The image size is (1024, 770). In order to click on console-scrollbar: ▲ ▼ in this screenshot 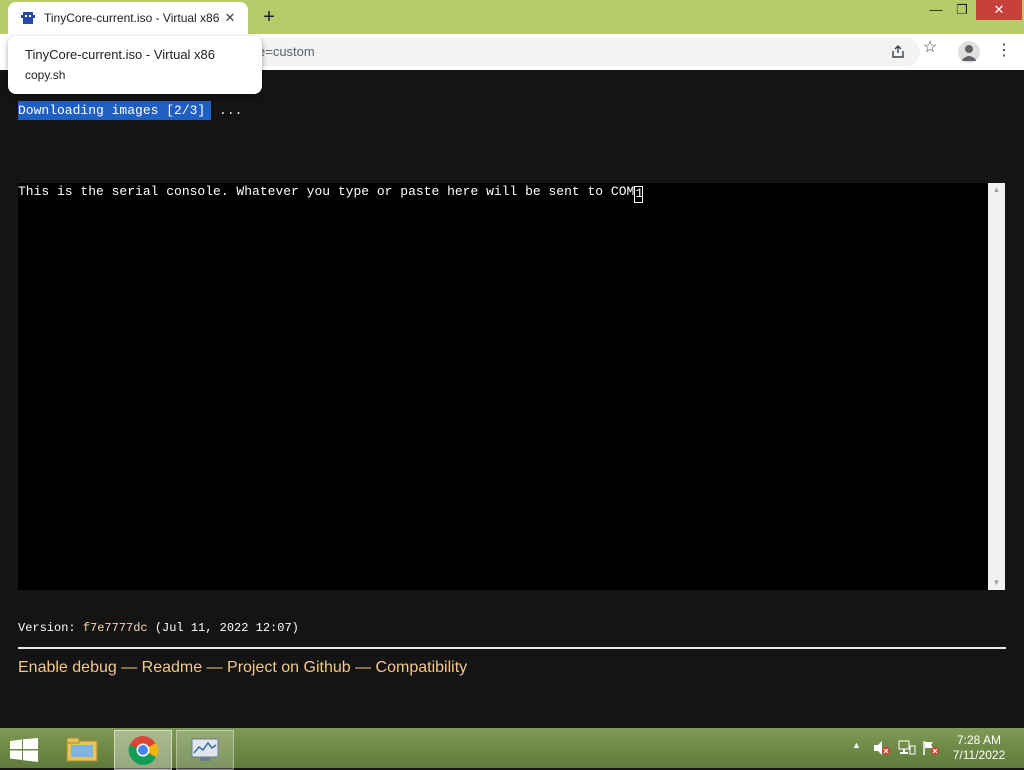, I will do `click(996, 386)`.